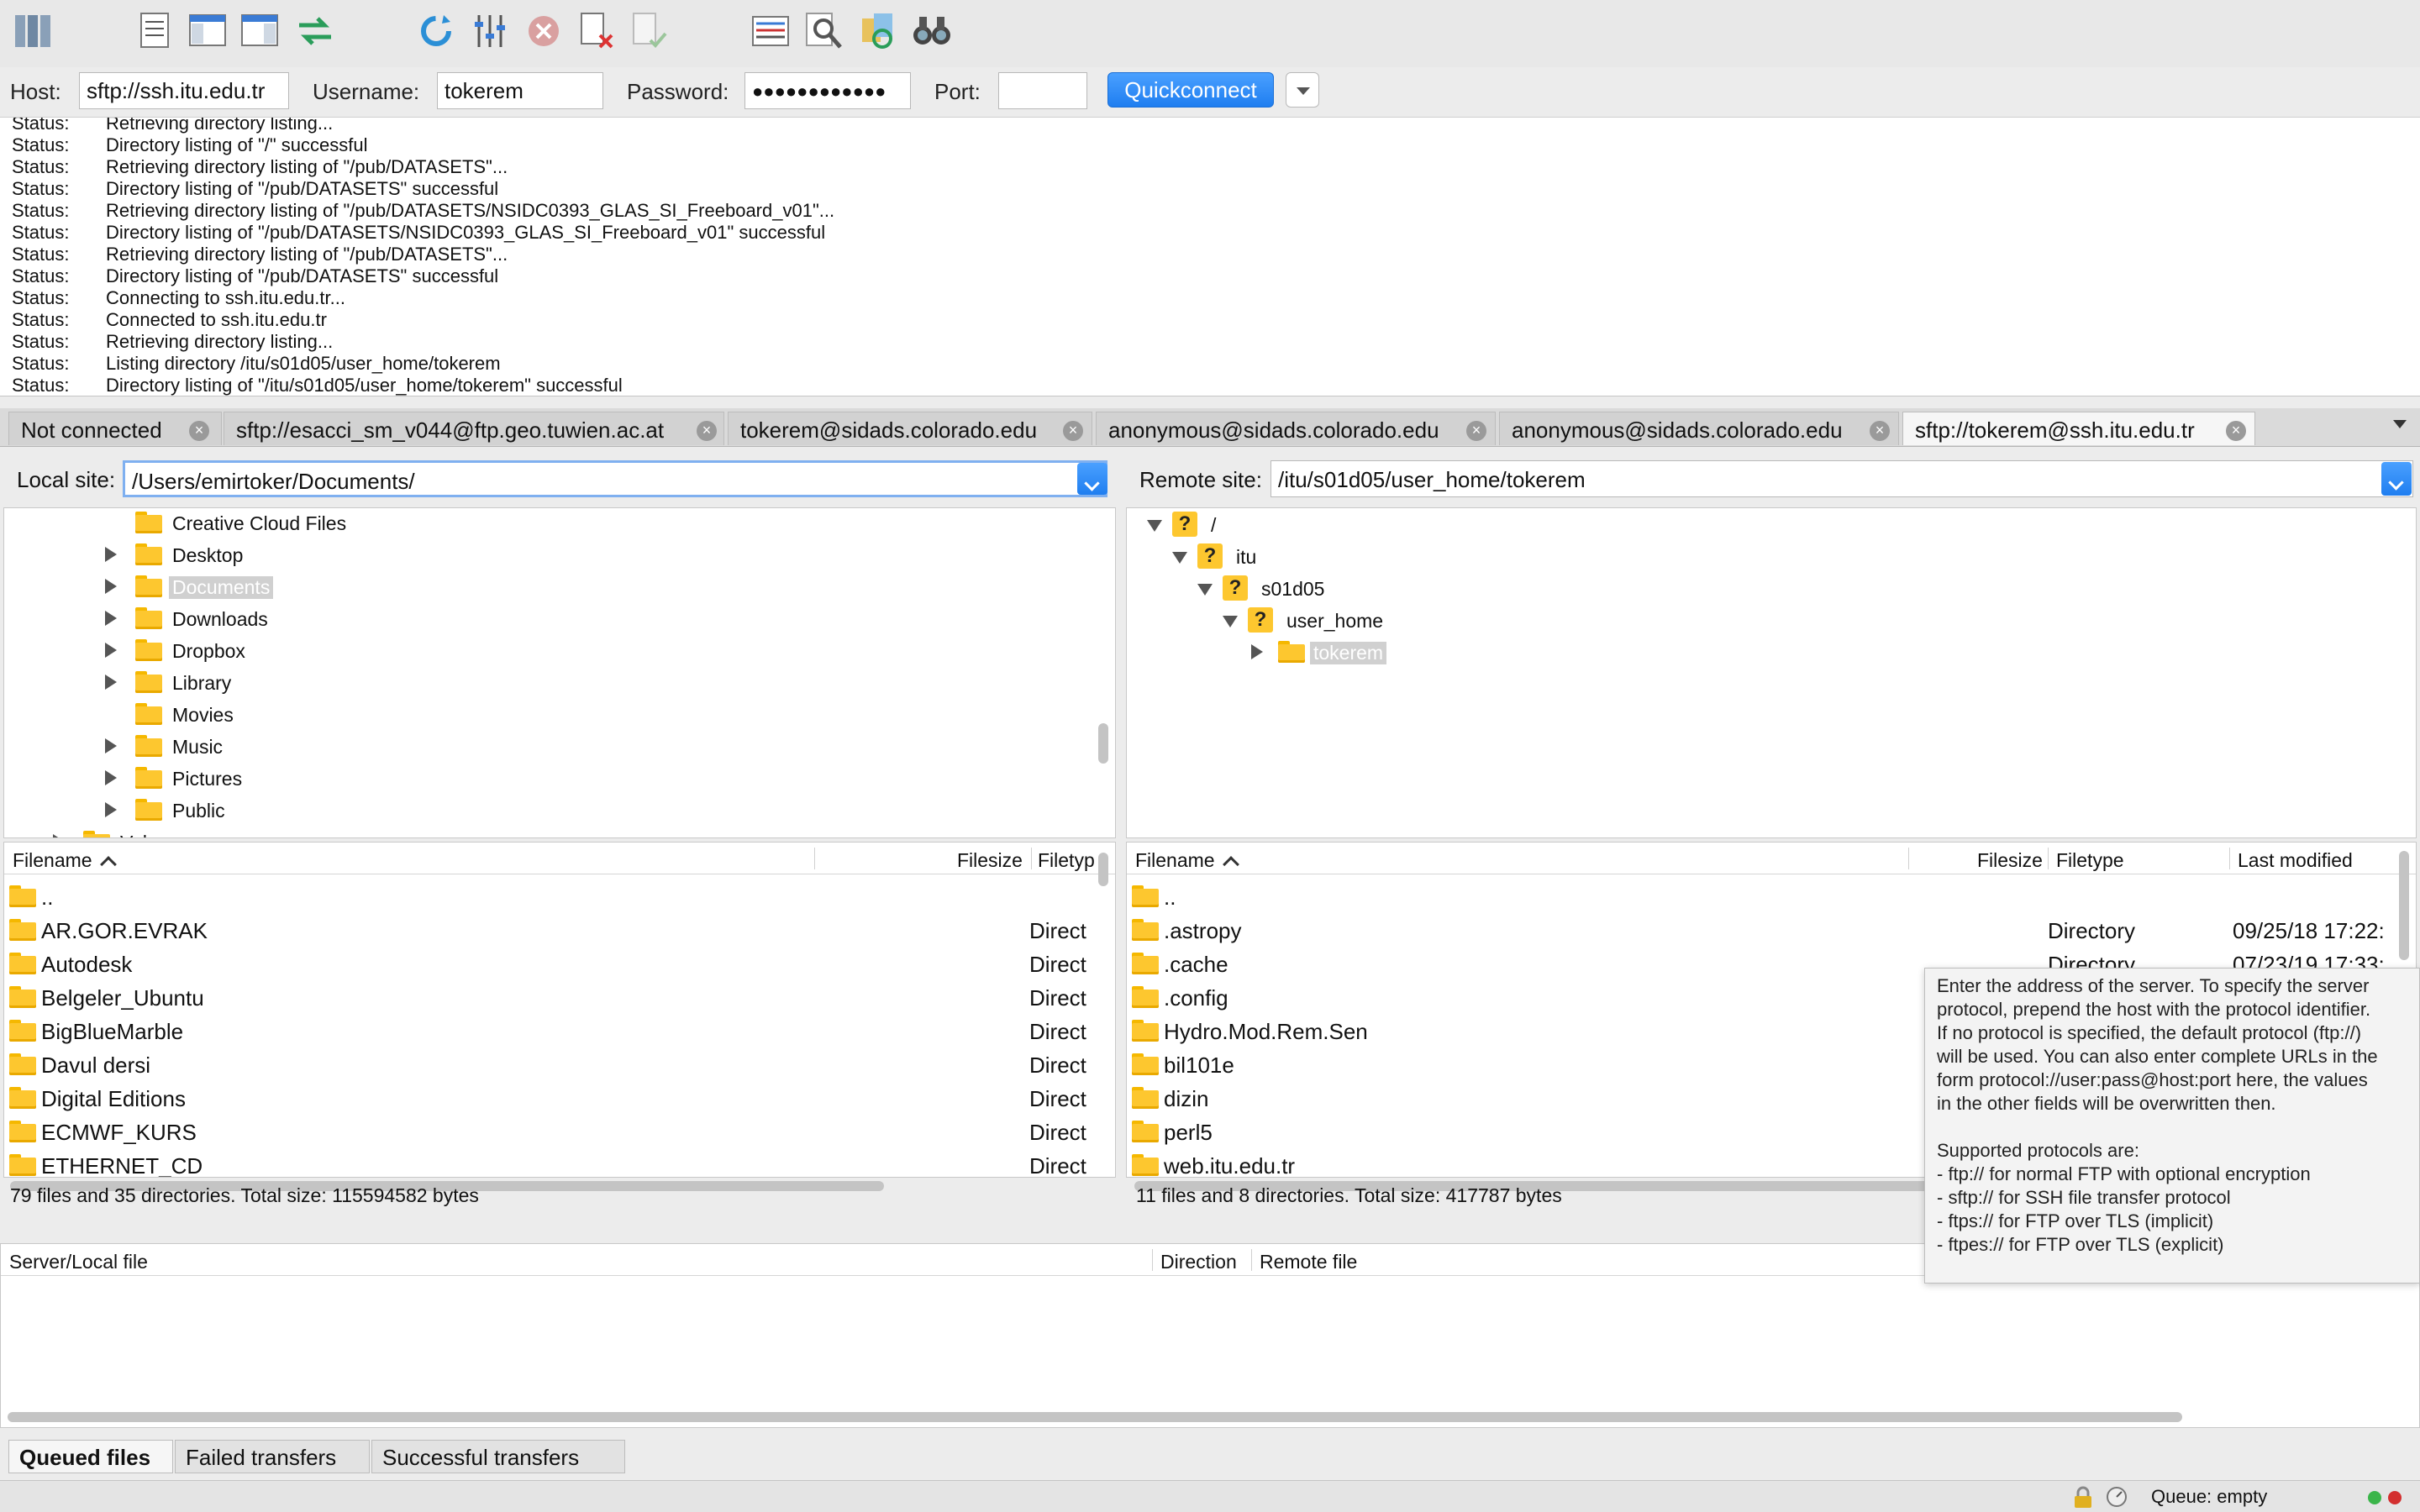  Describe the element at coordinates (596, 31) in the screenshot. I see `disconnect-icon` at that location.